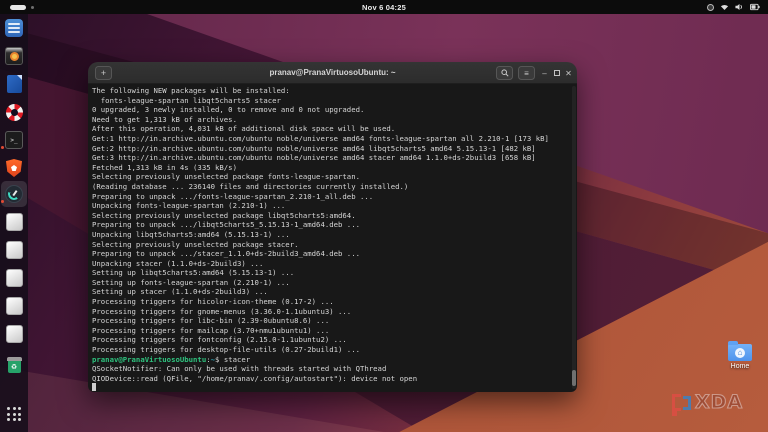 The width and height of the screenshot is (768, 432). Describe the element at coordinates (719, 402) in the screenshot. I see `xda-watermark-text: XDA` at that location.